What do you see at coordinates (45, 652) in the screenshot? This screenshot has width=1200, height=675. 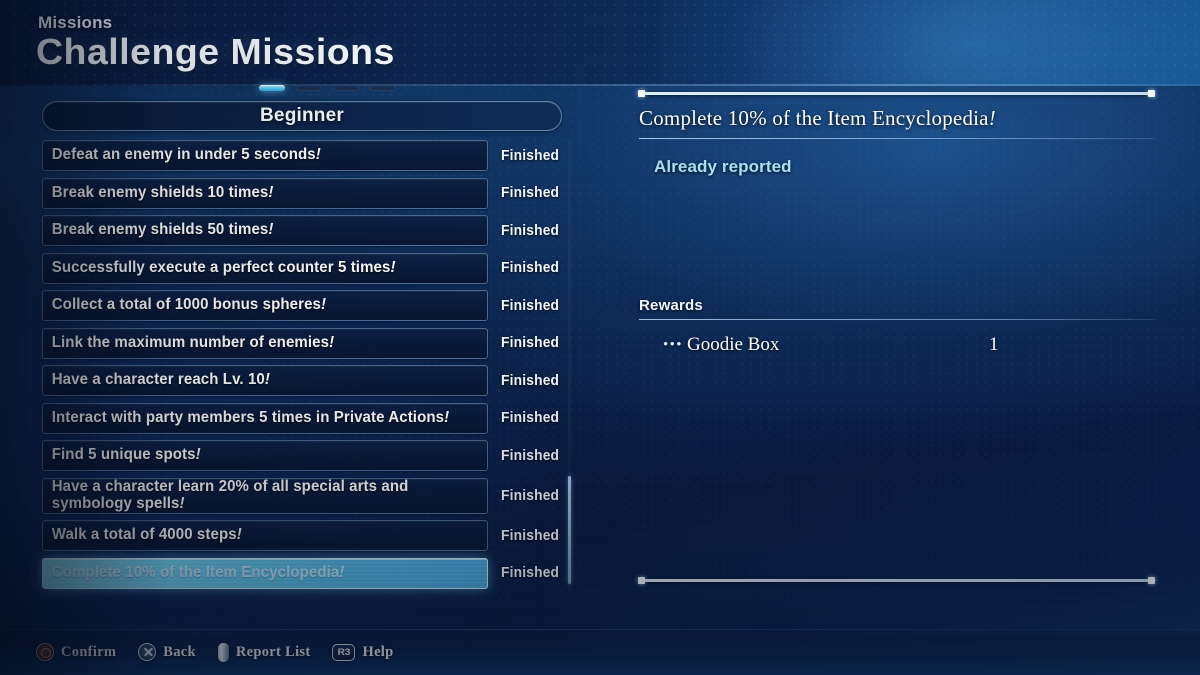 I see `playstation-circle-icon` at bounding box center [45, 652].